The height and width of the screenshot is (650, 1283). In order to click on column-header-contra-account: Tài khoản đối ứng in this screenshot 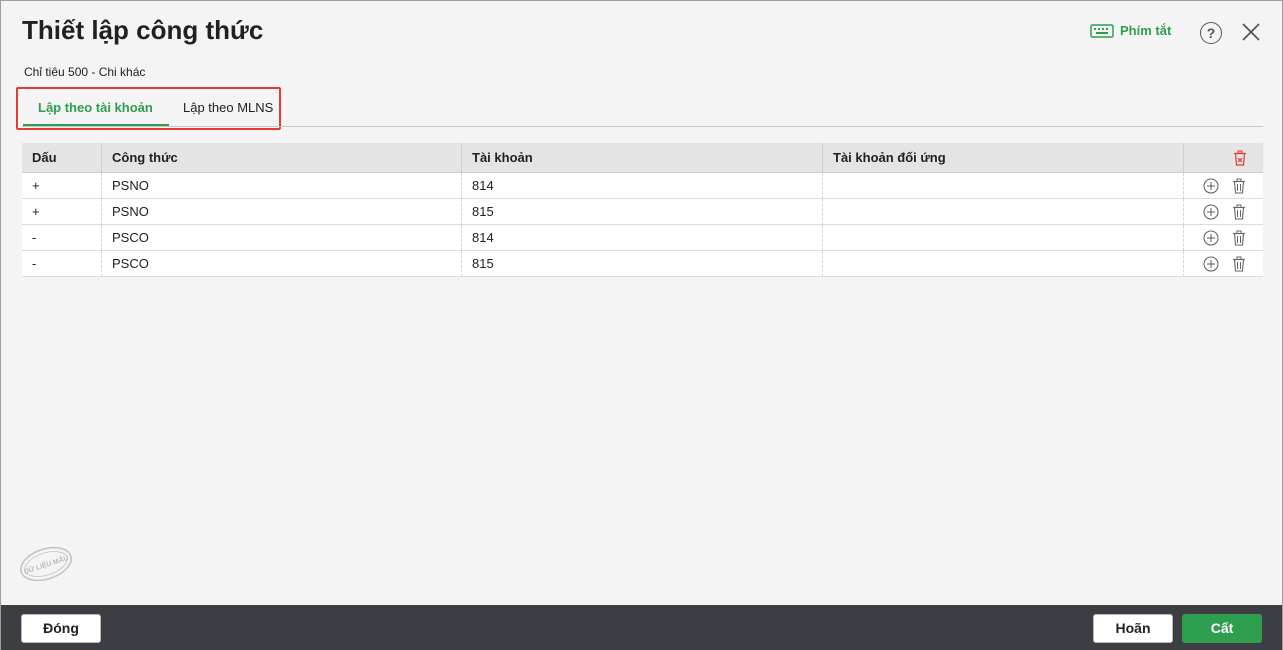, I will do `click(1003, 158)`.